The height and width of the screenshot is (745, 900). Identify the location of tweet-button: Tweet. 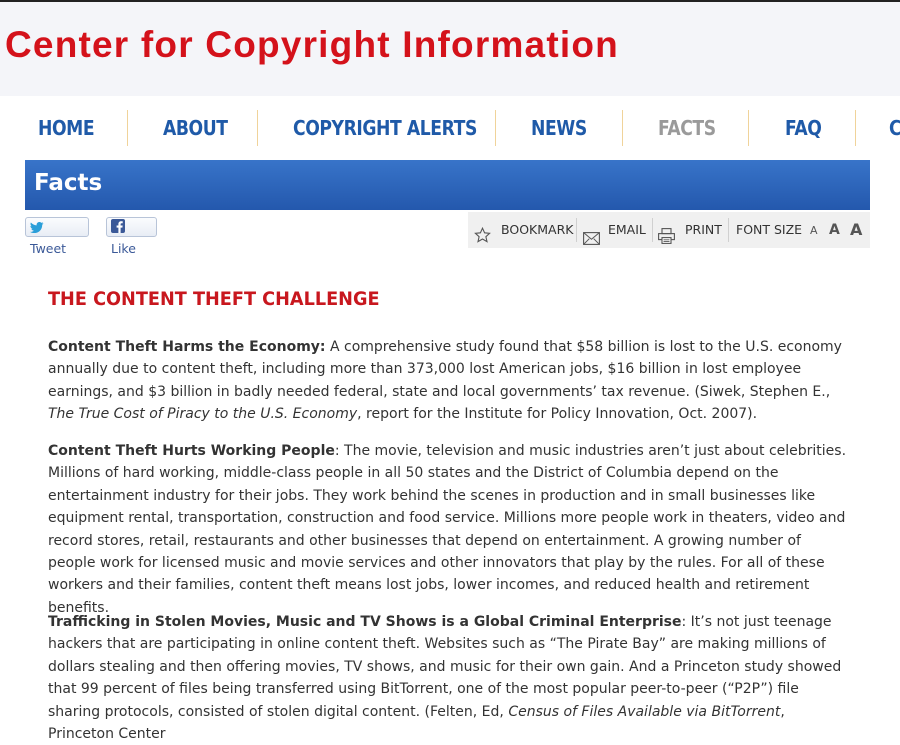
(57, 236).